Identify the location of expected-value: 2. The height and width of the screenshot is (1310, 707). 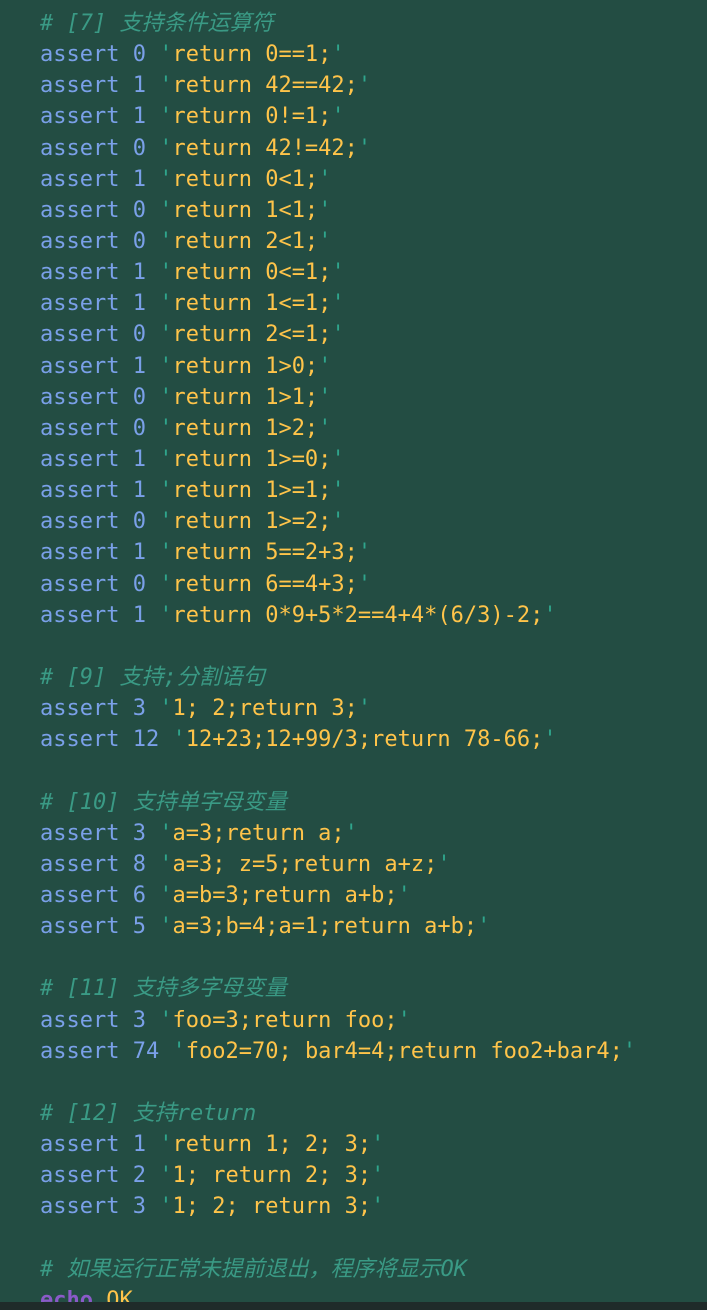
(139, 1176).